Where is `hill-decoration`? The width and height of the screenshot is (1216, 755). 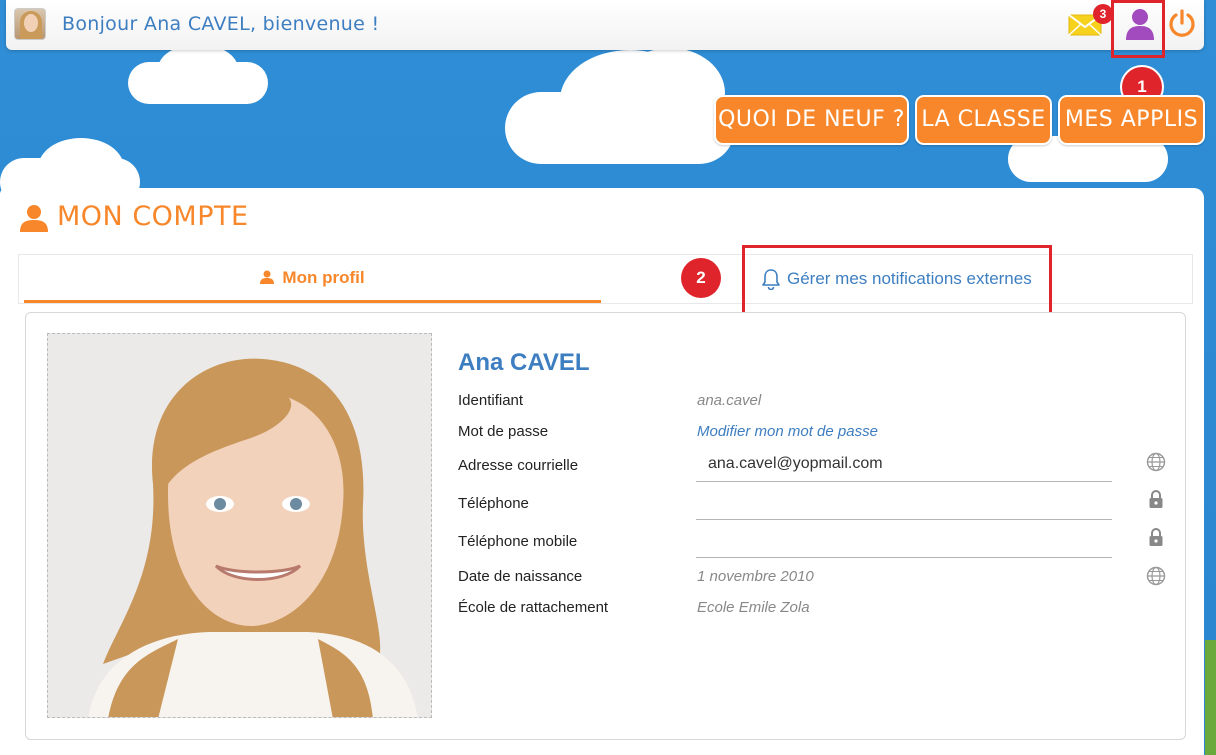
hill-decoration is located at coordinates (1210, 697).